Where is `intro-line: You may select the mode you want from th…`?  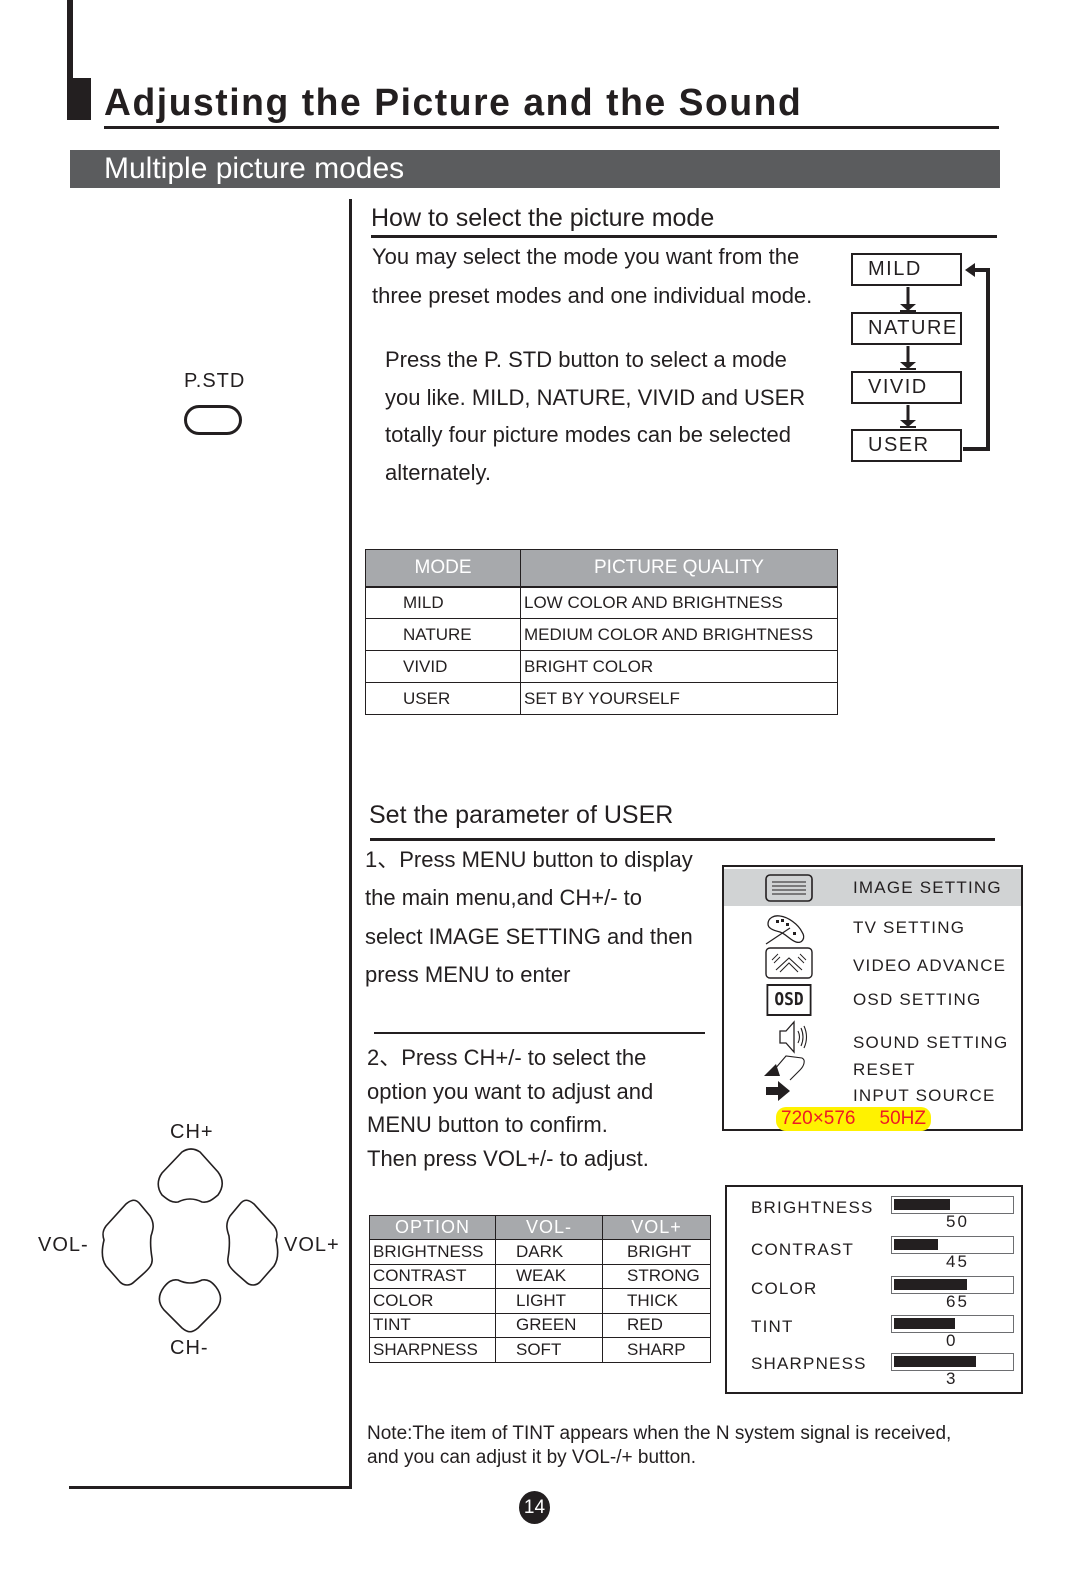 intro-line: You may select the mode you want from th… is located at coordinates (586, 256).